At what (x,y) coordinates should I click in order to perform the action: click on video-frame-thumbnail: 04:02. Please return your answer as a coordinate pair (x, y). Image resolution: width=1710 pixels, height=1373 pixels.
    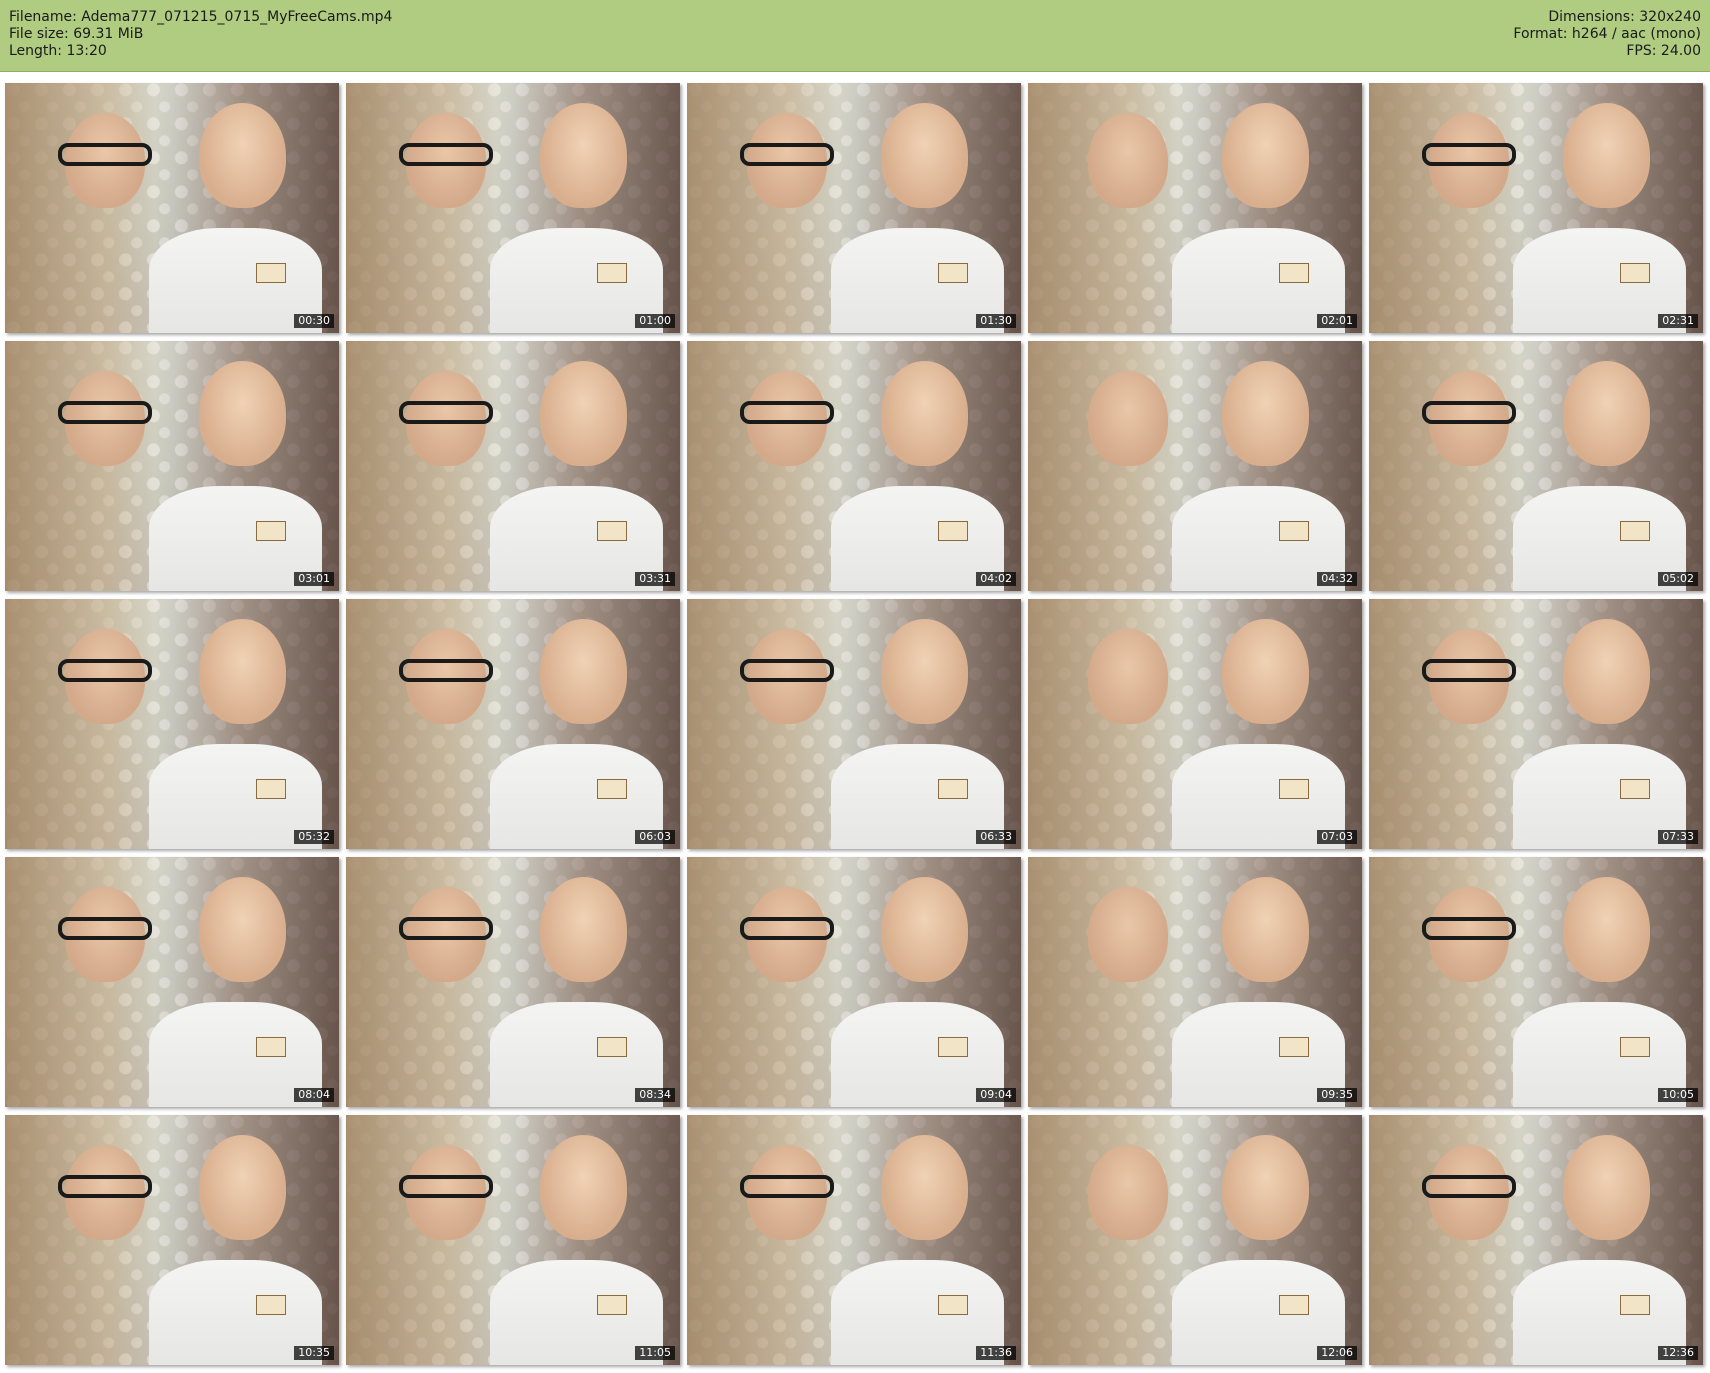
    Looking at the image, I should click on (854, 466).